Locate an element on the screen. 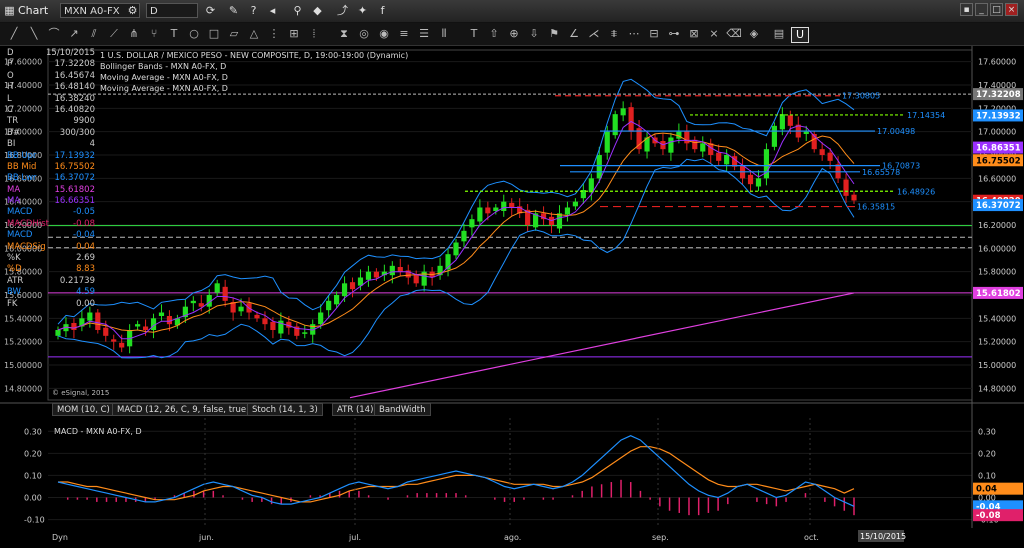 The image size is (1024, 548). ruler-tool-icon: ⊶ is located at coordinates (674, 34).